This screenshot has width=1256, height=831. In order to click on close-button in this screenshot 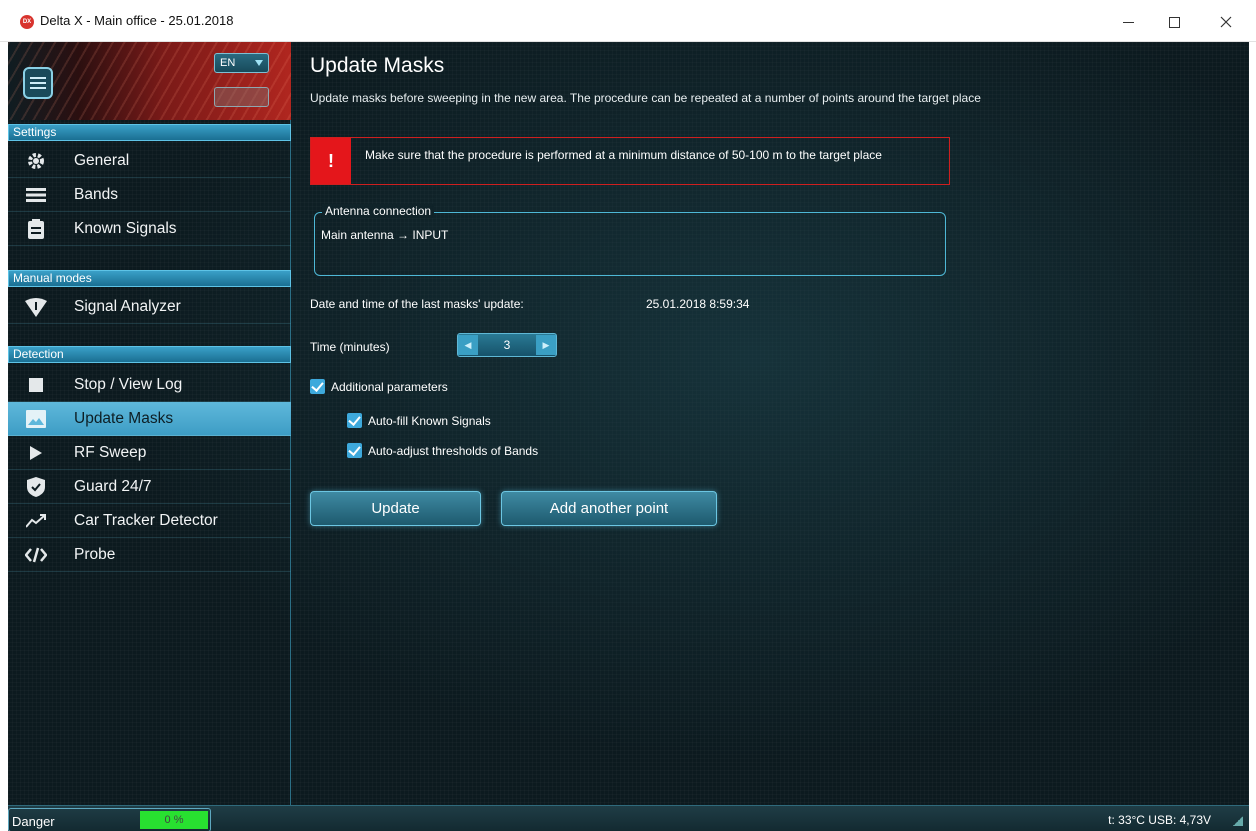, I will do `click(1226, 22)`.